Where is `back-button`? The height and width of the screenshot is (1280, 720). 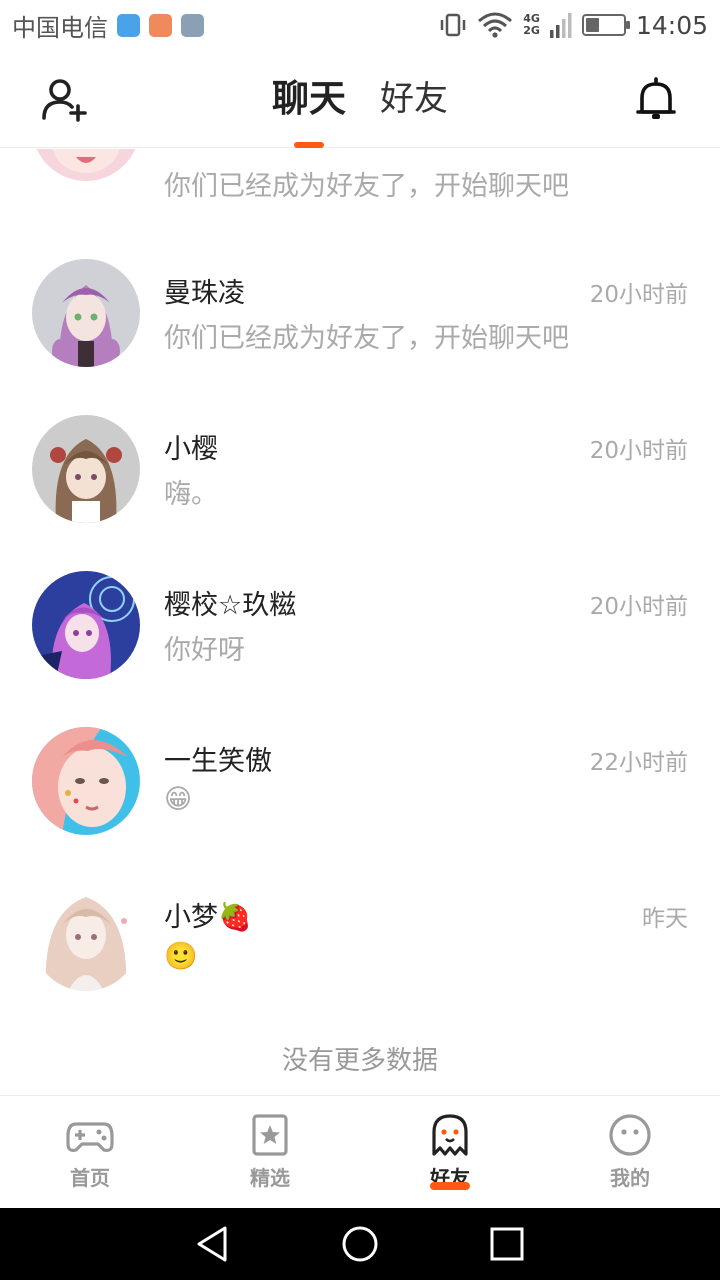
back-button is located at coordinates (213, 1244).